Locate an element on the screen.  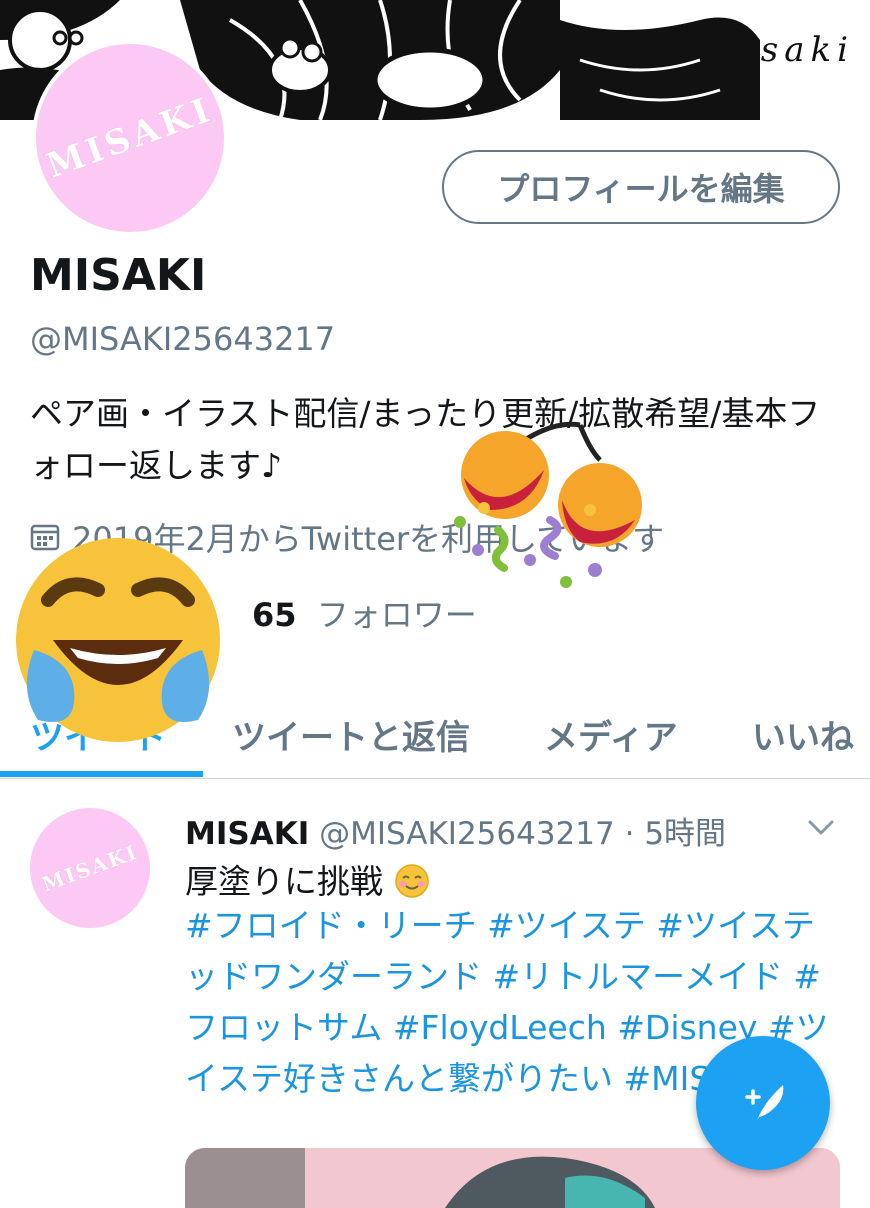
tweet-avatar-logo-text: MISAKI is located at coordinates (90, 868).